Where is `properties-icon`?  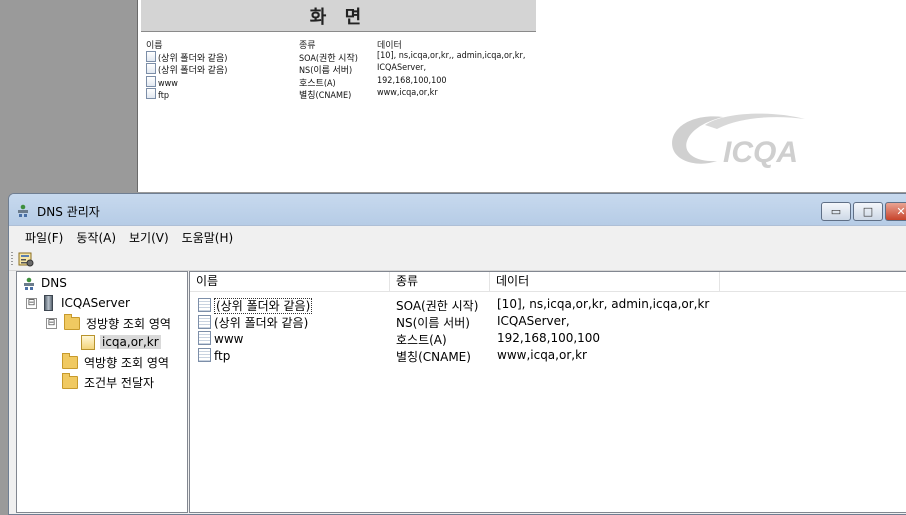
properties-icon is located at coordinates (26, 259).